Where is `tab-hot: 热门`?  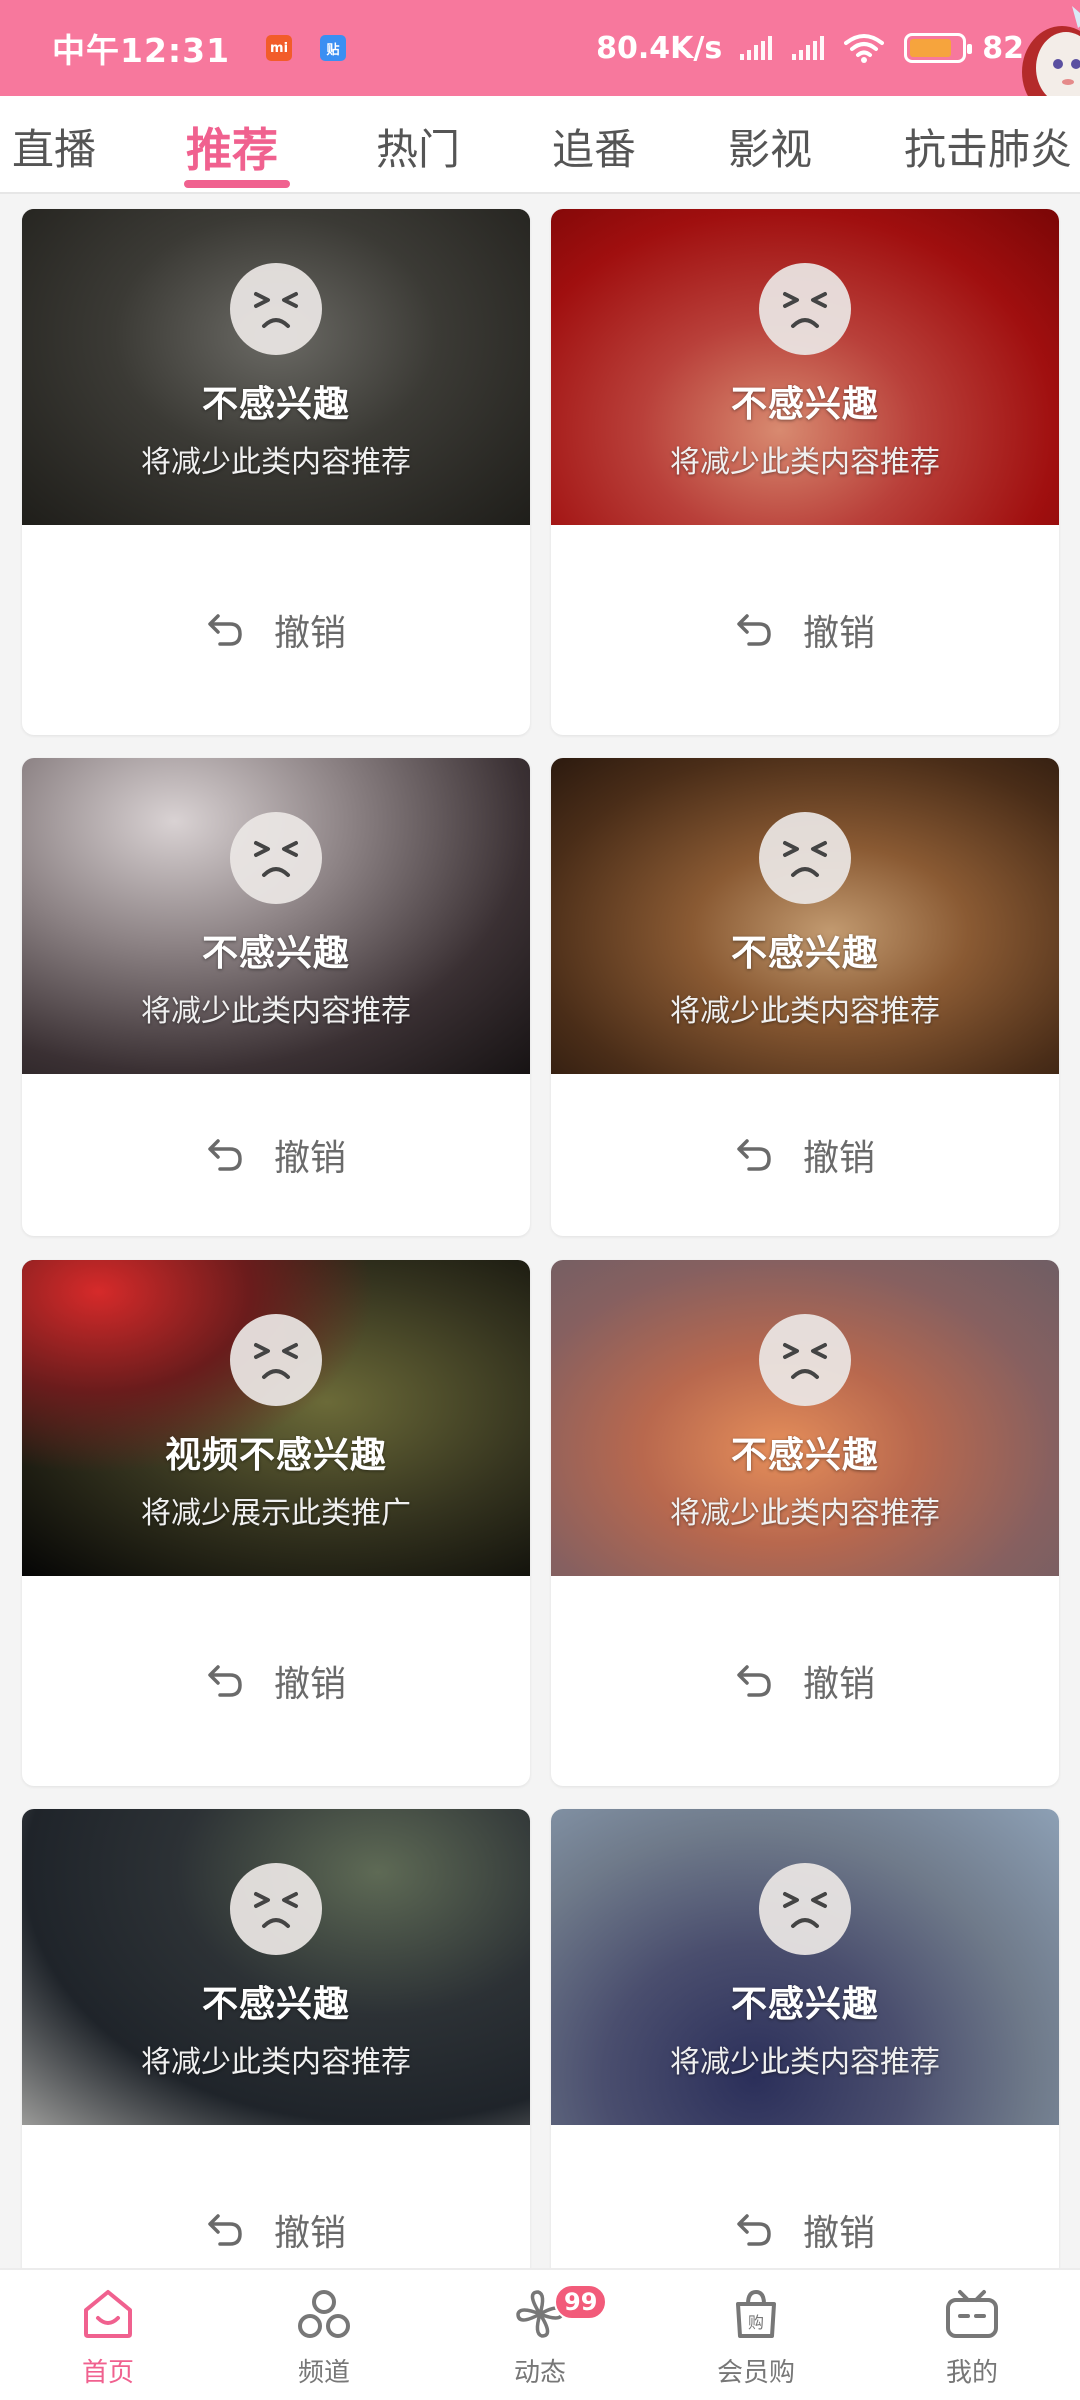 tab-hot: 热门 is located at coordinates (418, 146).